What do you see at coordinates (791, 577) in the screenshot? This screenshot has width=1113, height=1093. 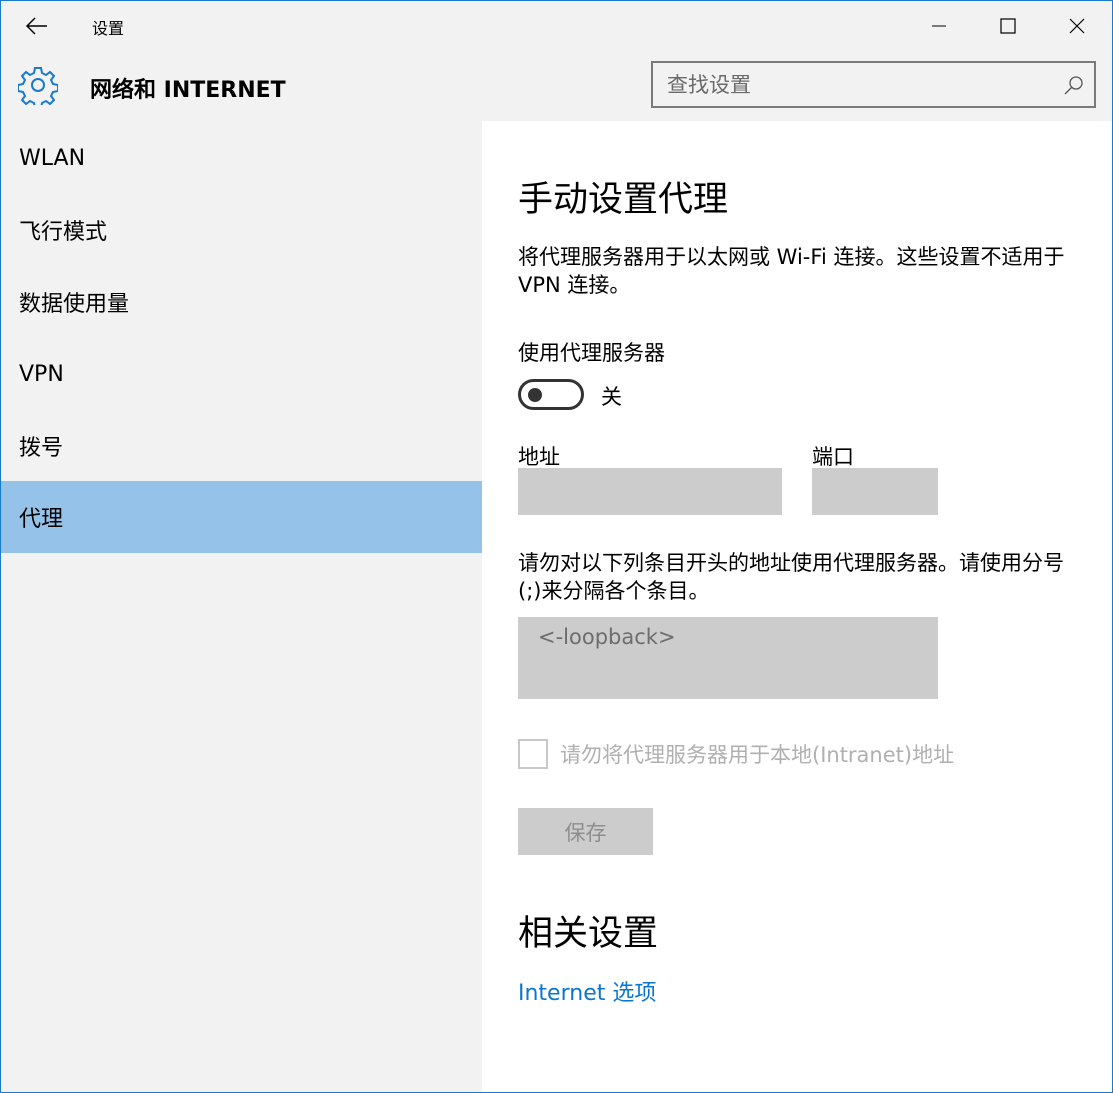 I see `exceptions-description: 请勿对以下列条目开头的地址使用代理服务器。请使用分号(;)来分隔各个条目。` at bounding box center [791, 577].